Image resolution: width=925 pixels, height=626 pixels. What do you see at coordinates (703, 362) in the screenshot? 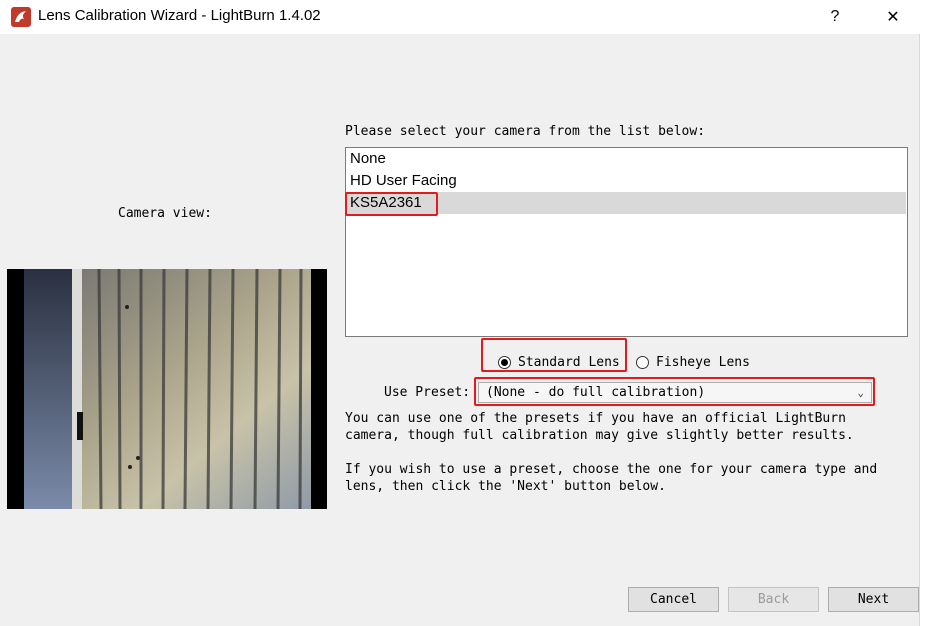
I see `fisheye-lens-label: Fisheye Lens` at bounding box center [703, 362].